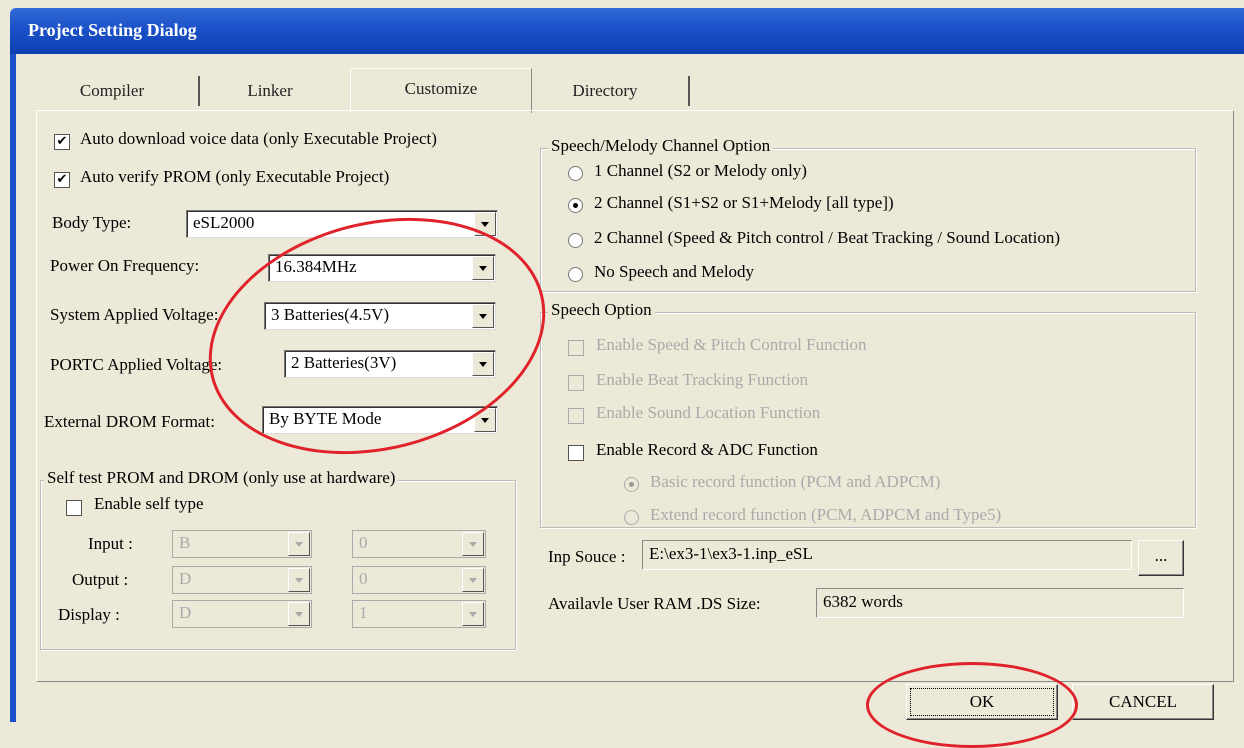  I want to click on basic-record-label: Basic record function (PCM and ADPCM), so click(795, 481).